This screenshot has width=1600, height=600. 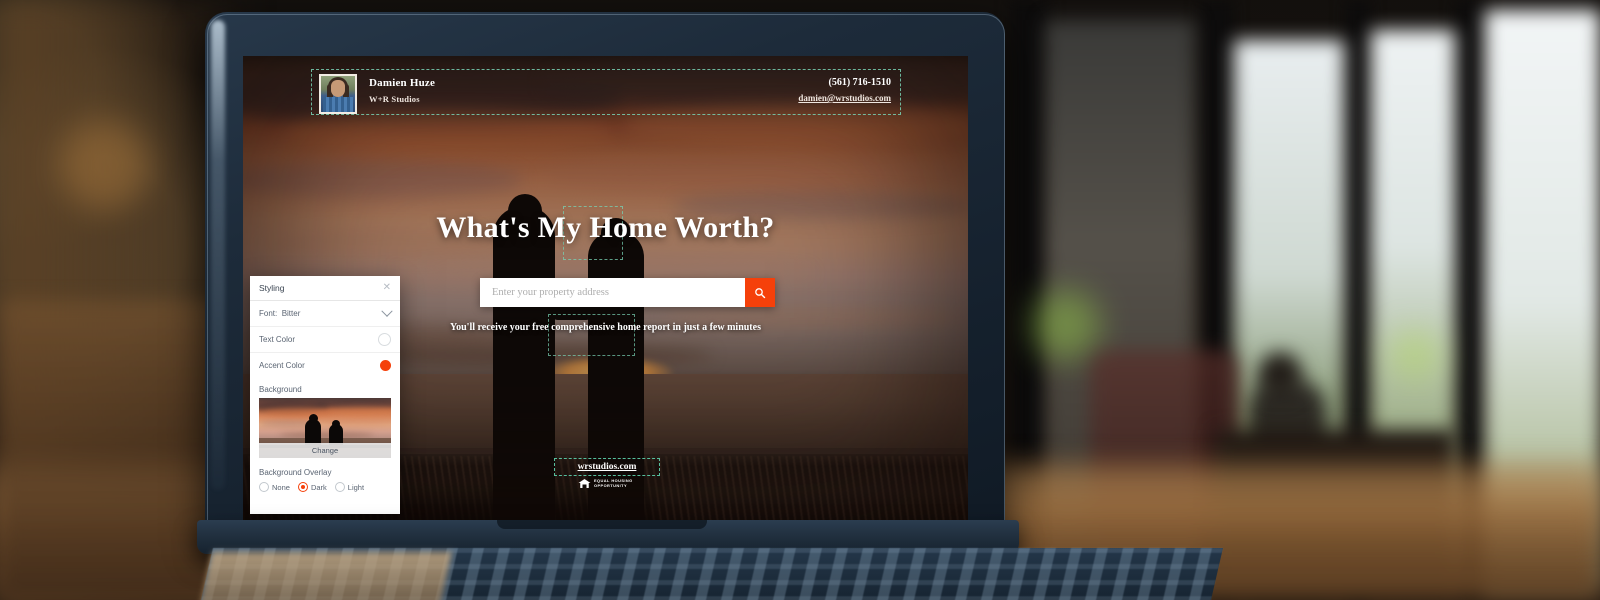 I want to click on search-icon, so click(x=760, y=292).